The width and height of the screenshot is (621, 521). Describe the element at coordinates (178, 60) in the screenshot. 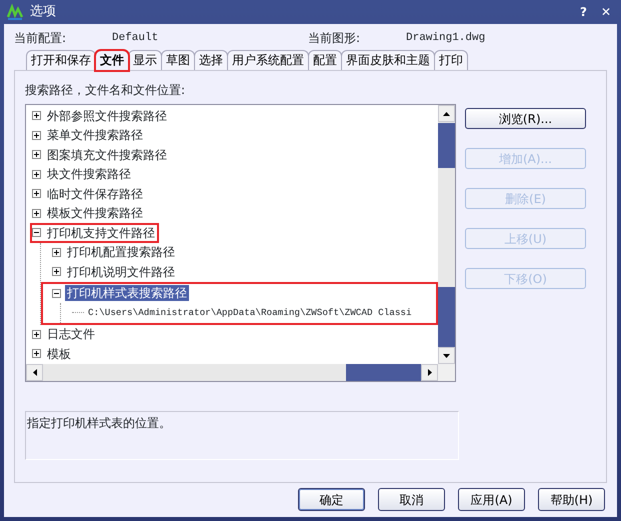

I see `tab: 草图` at that location.